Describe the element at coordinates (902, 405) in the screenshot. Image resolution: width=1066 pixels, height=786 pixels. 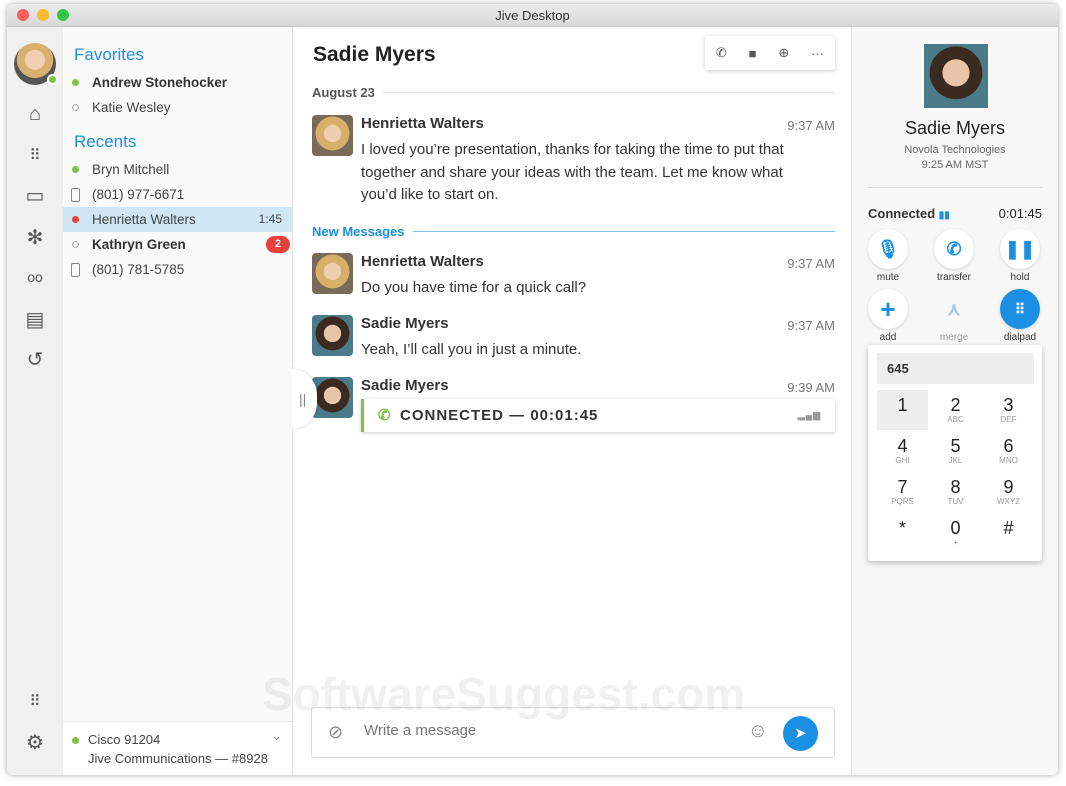
I see `key-digit: 1` at that location.